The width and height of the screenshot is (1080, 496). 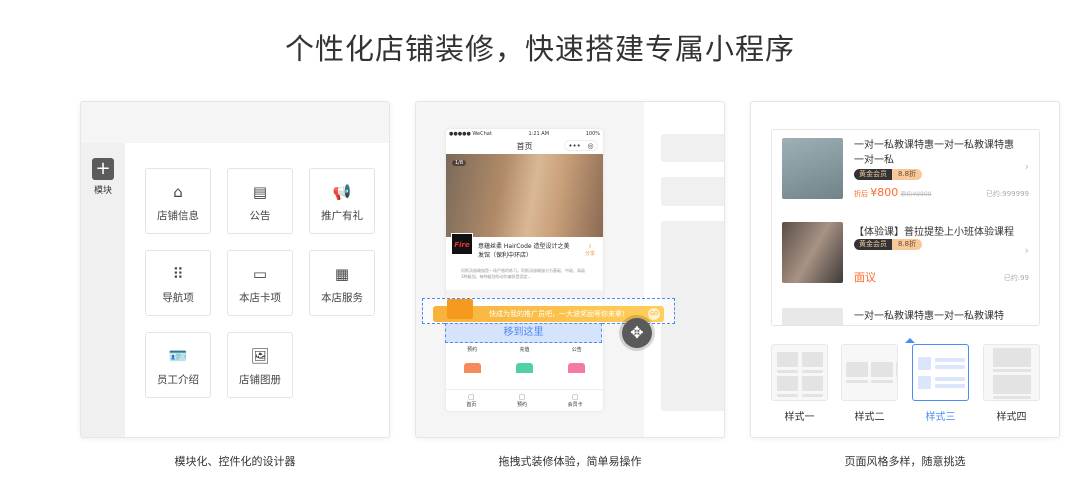 What do you see at coordinates (590, 250) in the screenshot?
I see `share-button: ⇪ 分享` at bounding box center [590, 250].